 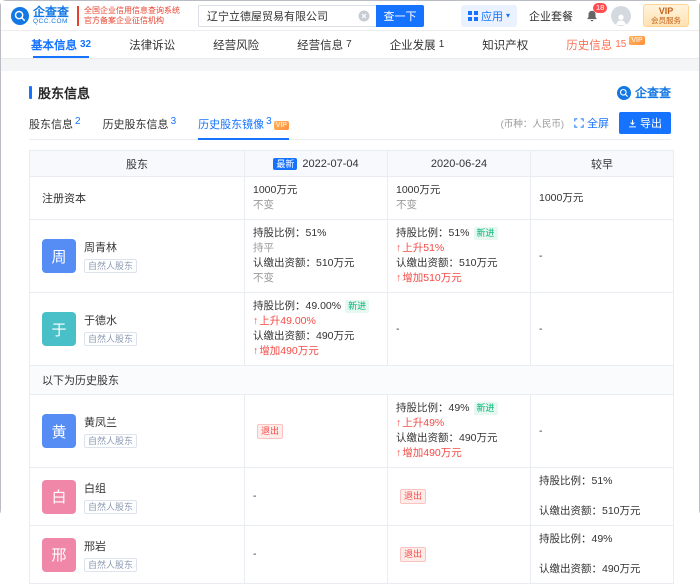 I want to click on qcc-logo: 企查查 QCC.COM, so click(x=40, y=15).